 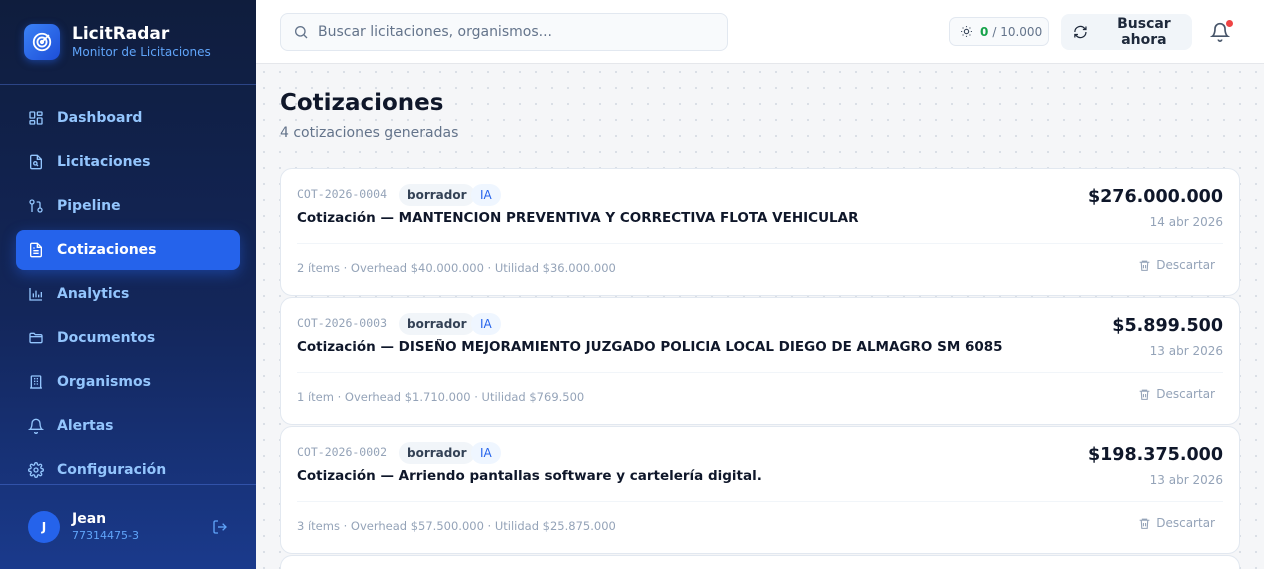 I want to click on sidebar-item-label: Alertas, so click(x=85, y=426).